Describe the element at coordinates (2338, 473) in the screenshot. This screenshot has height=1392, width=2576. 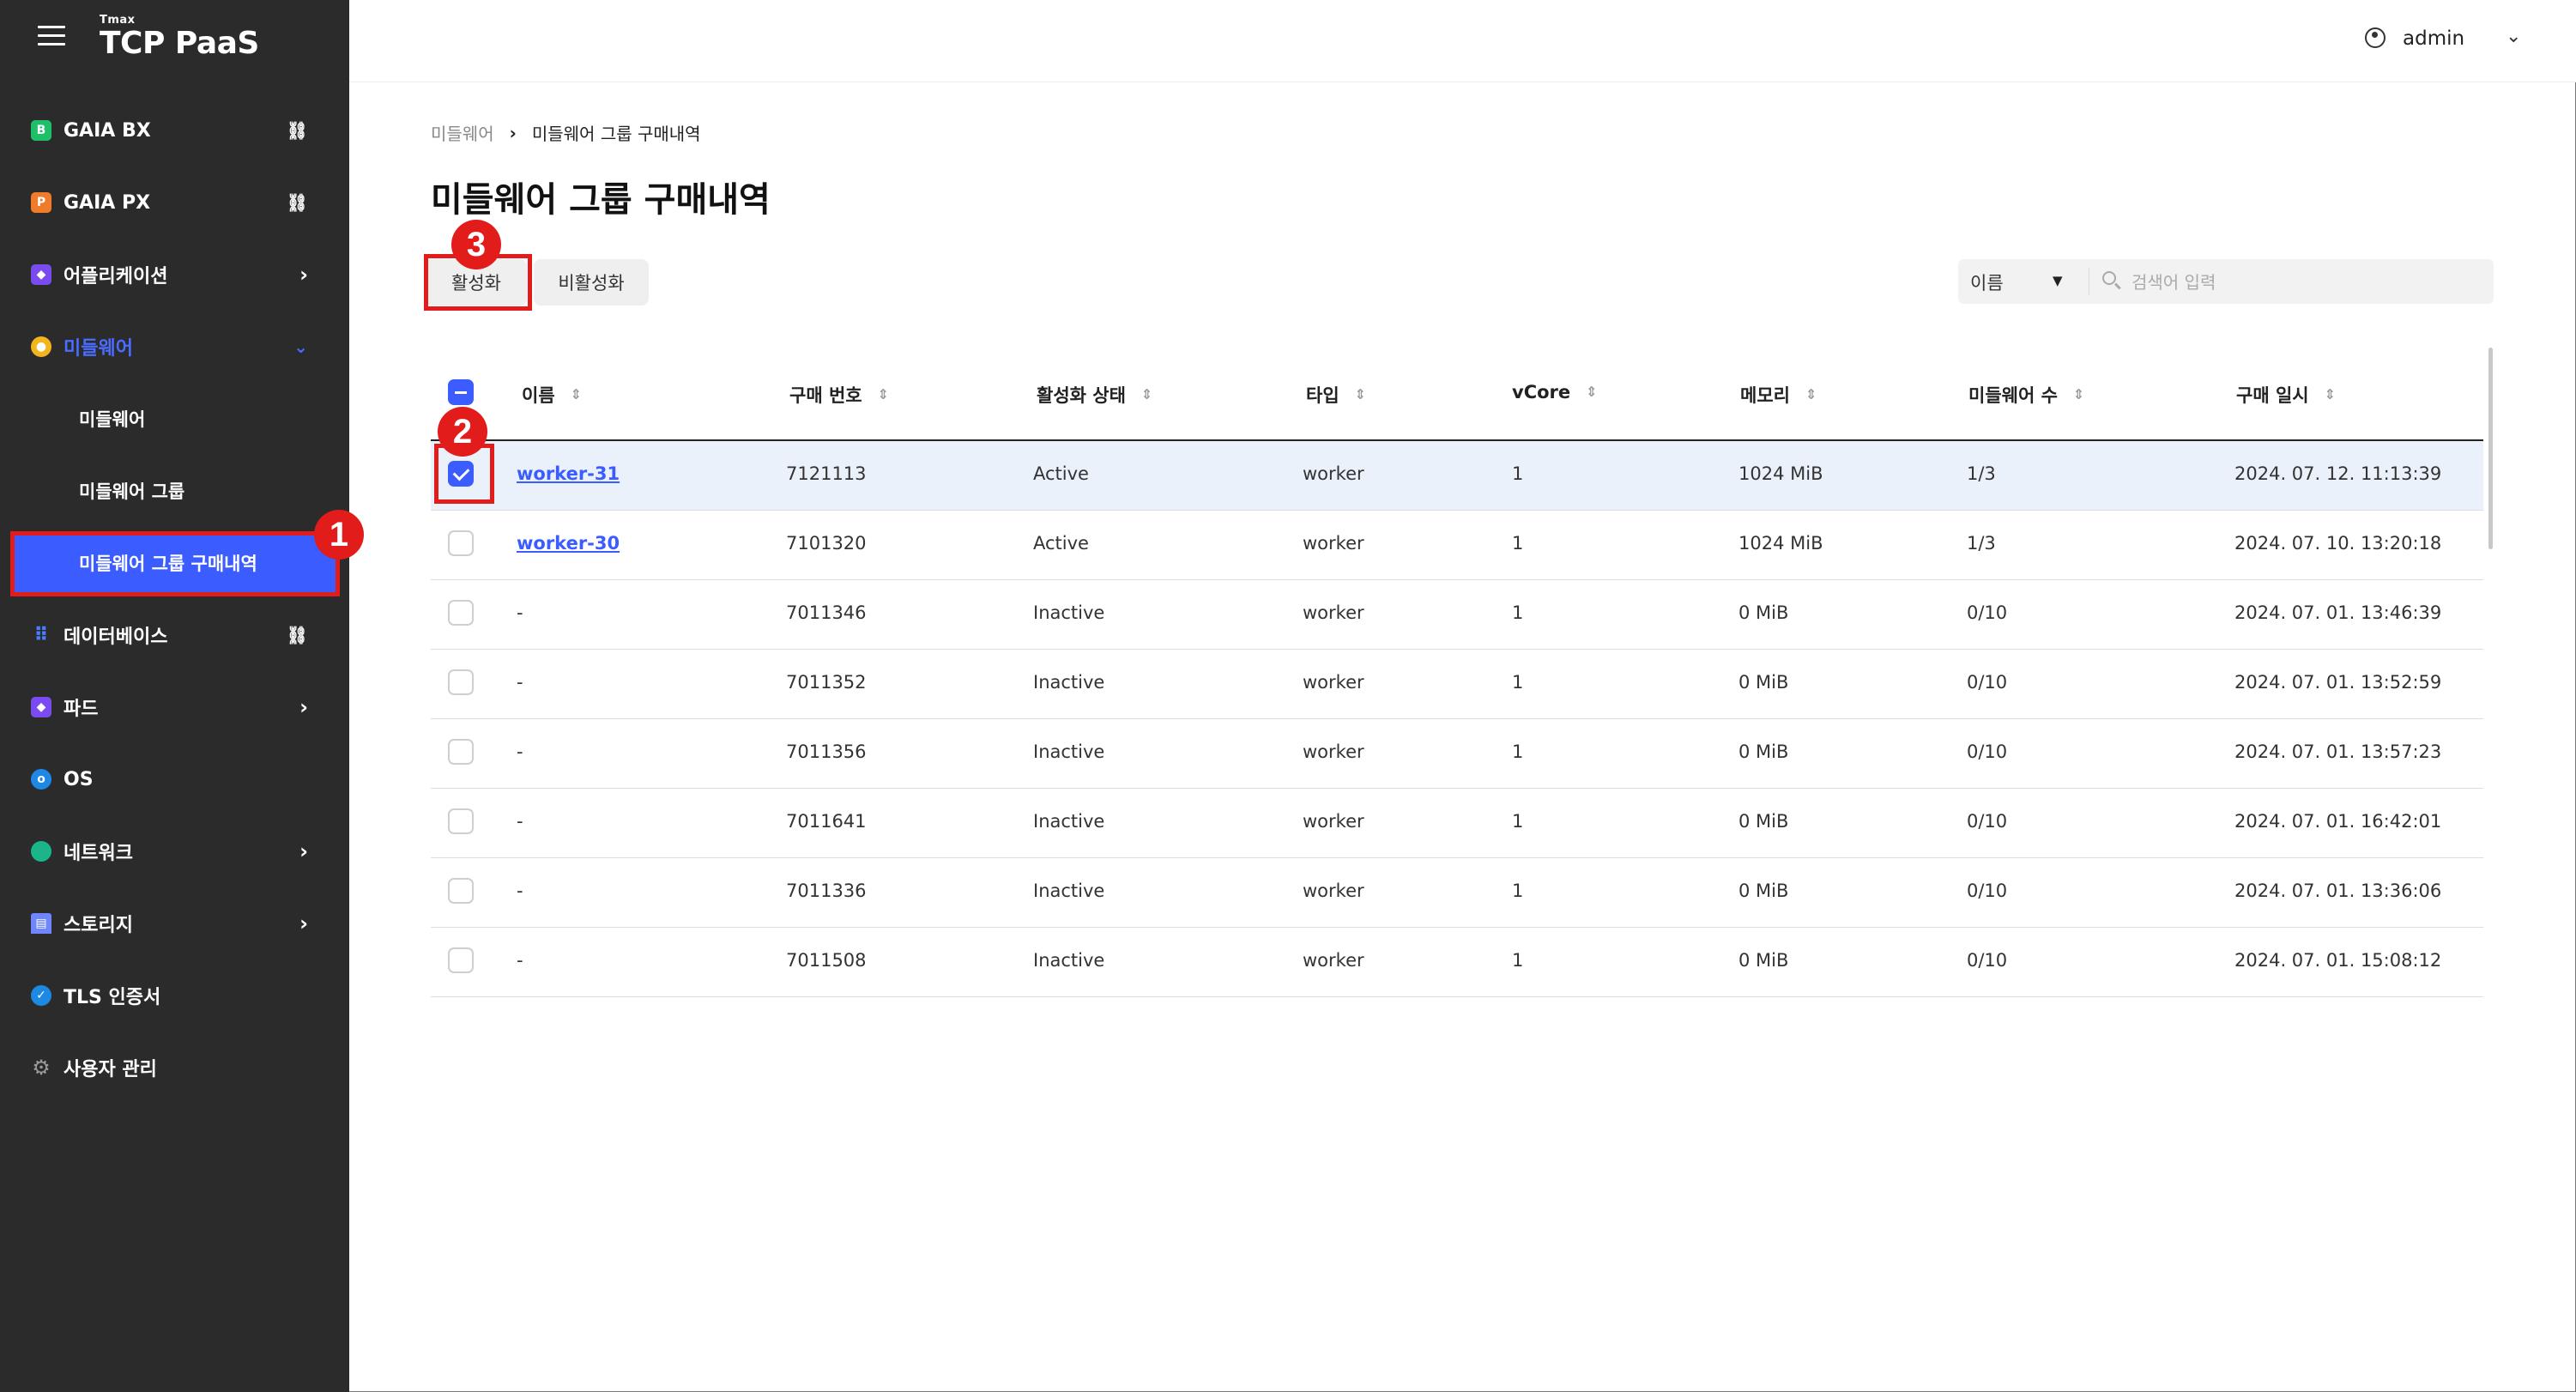
I see `row-date: 2024. 07. 12. 11:13:39` at that location.